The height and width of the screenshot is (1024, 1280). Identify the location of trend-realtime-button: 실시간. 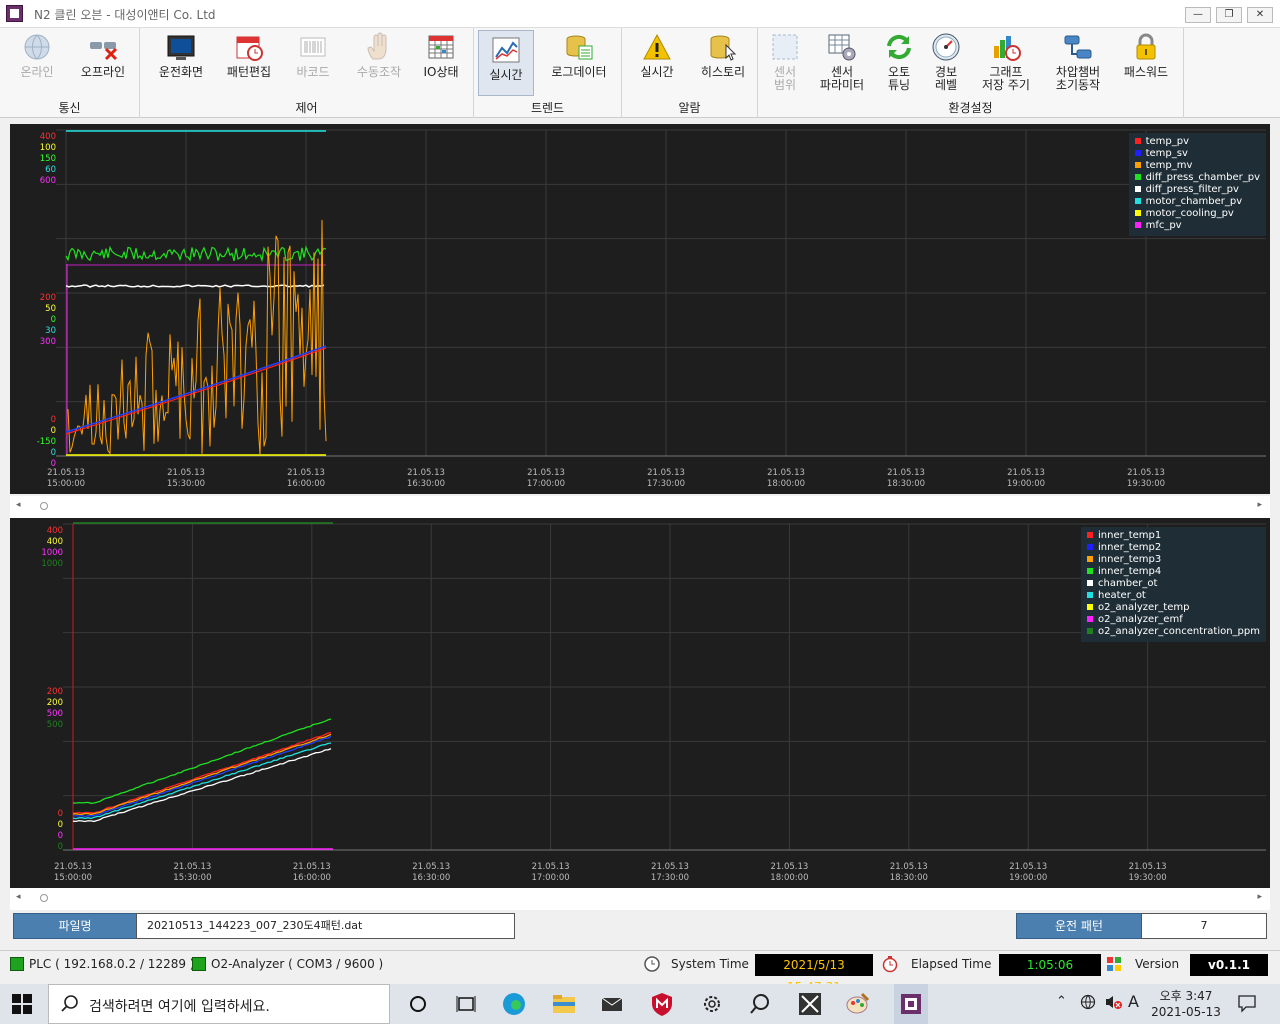
(506, 63).